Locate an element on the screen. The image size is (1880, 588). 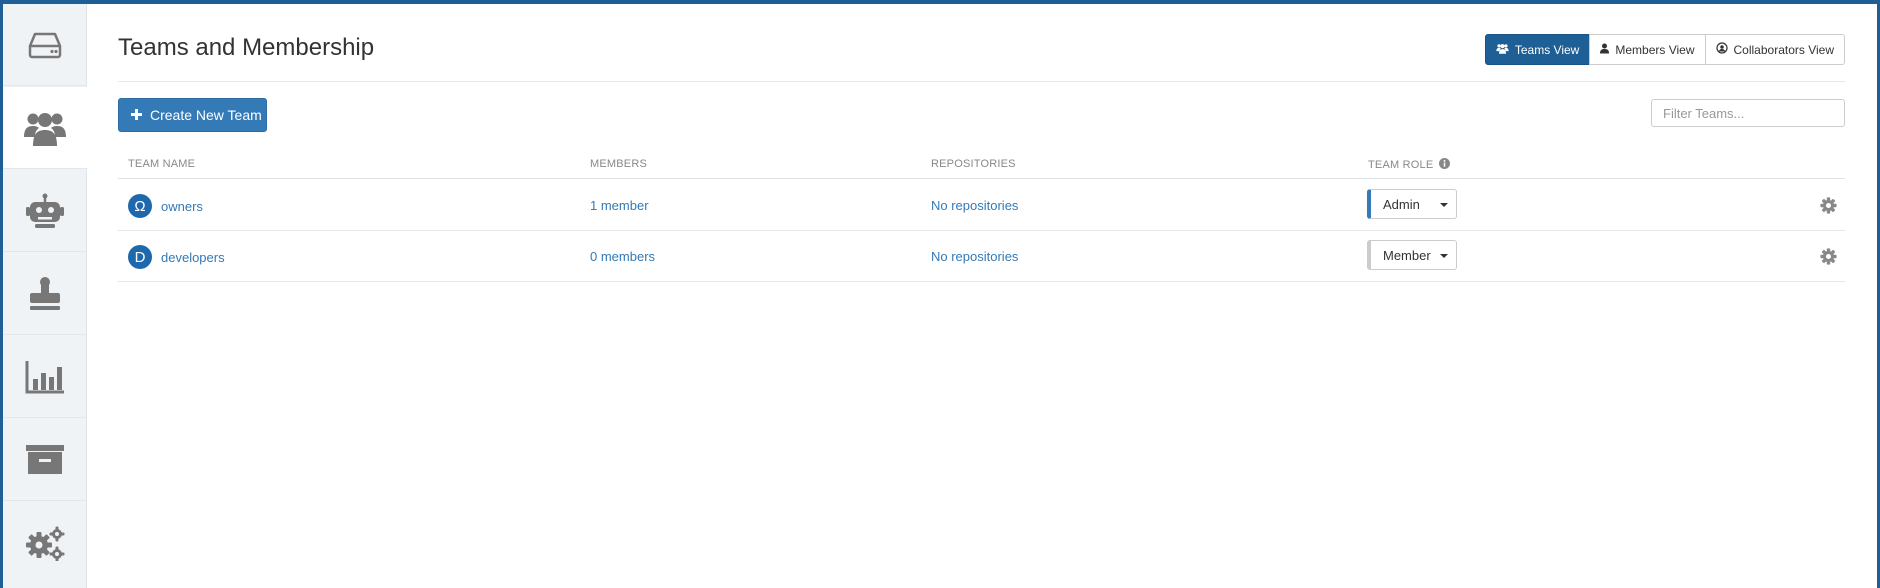
members-view-button: Members View is located at coordinates (1647, 49).